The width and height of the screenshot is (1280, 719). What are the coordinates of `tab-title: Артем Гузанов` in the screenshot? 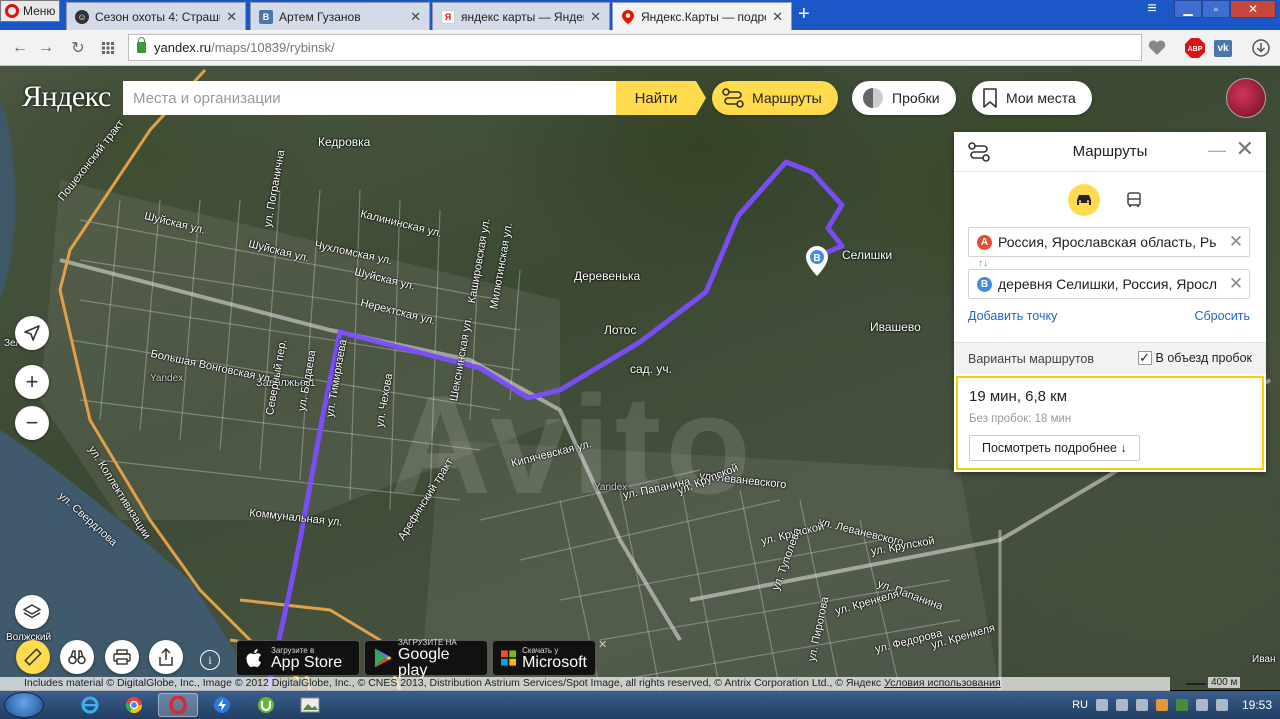 It's located at (320, 16).